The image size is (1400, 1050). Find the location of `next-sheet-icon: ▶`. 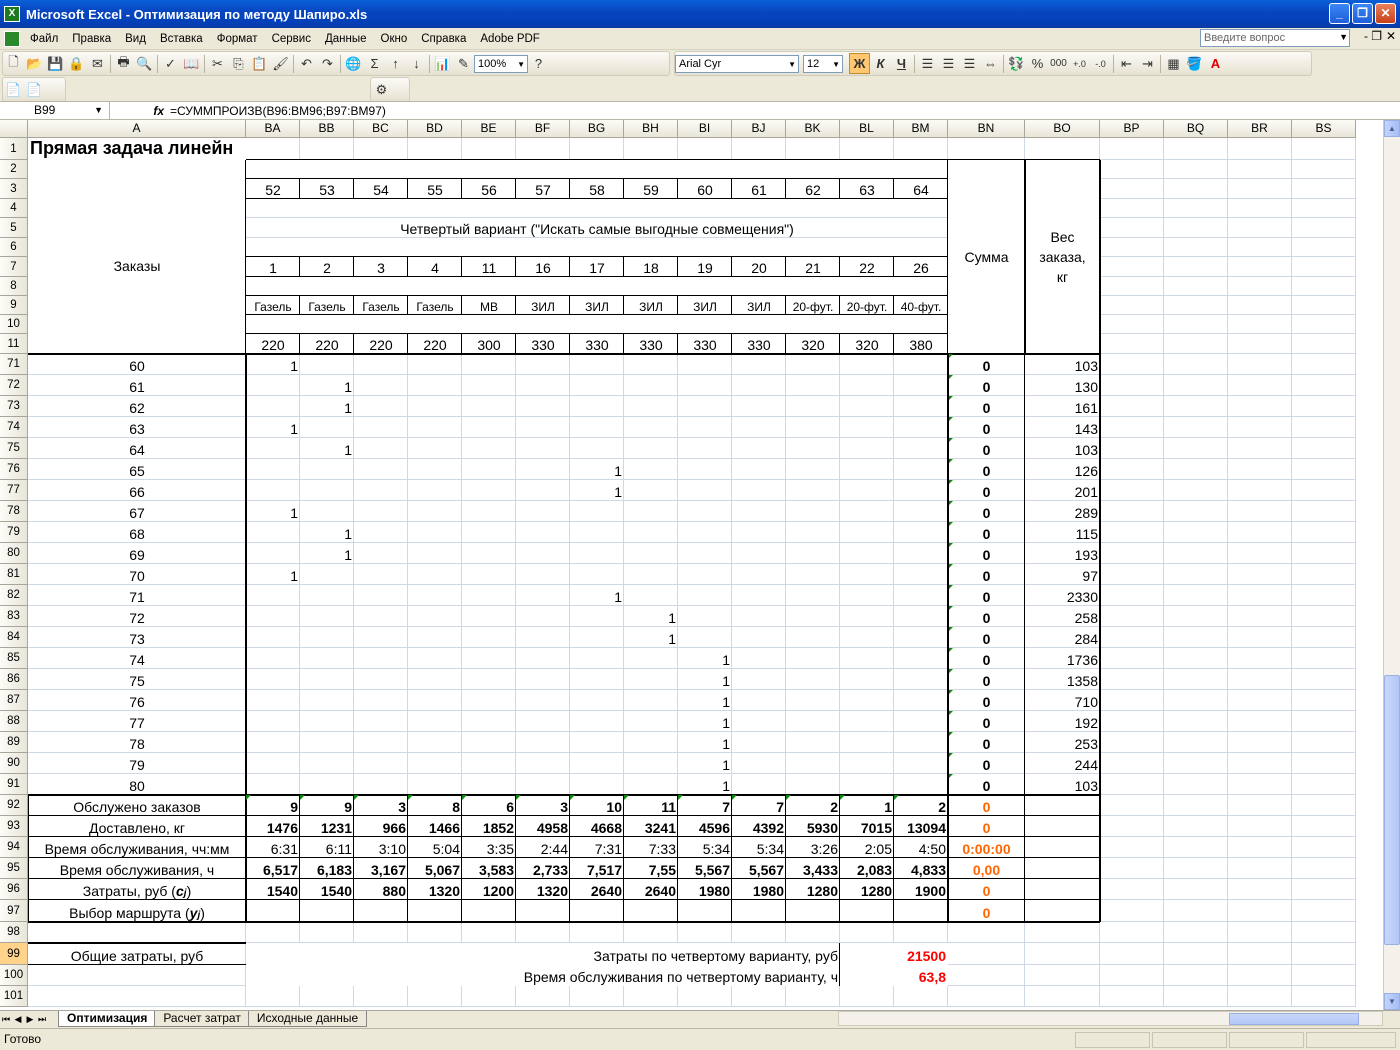

next-sheet-icon: ▶ is located at coordinates (30, 1019).